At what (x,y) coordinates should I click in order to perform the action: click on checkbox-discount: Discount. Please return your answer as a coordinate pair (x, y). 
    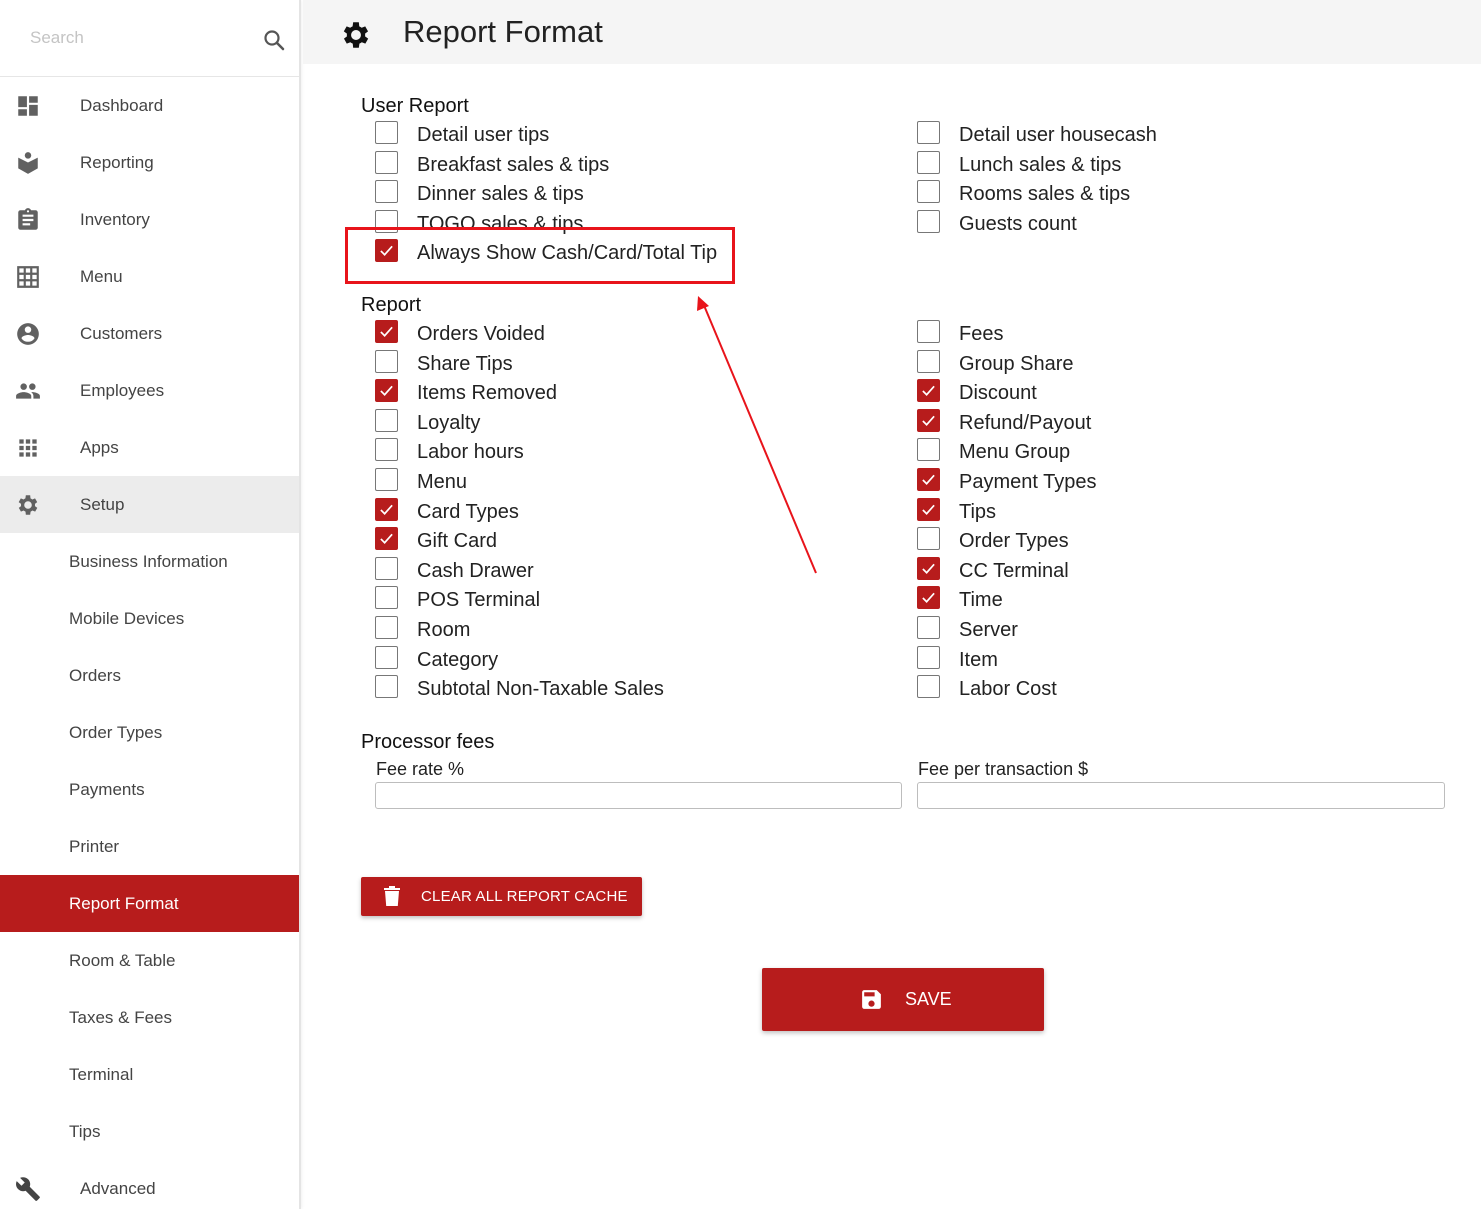
    Looking at the image, I should click on (1157, 393).